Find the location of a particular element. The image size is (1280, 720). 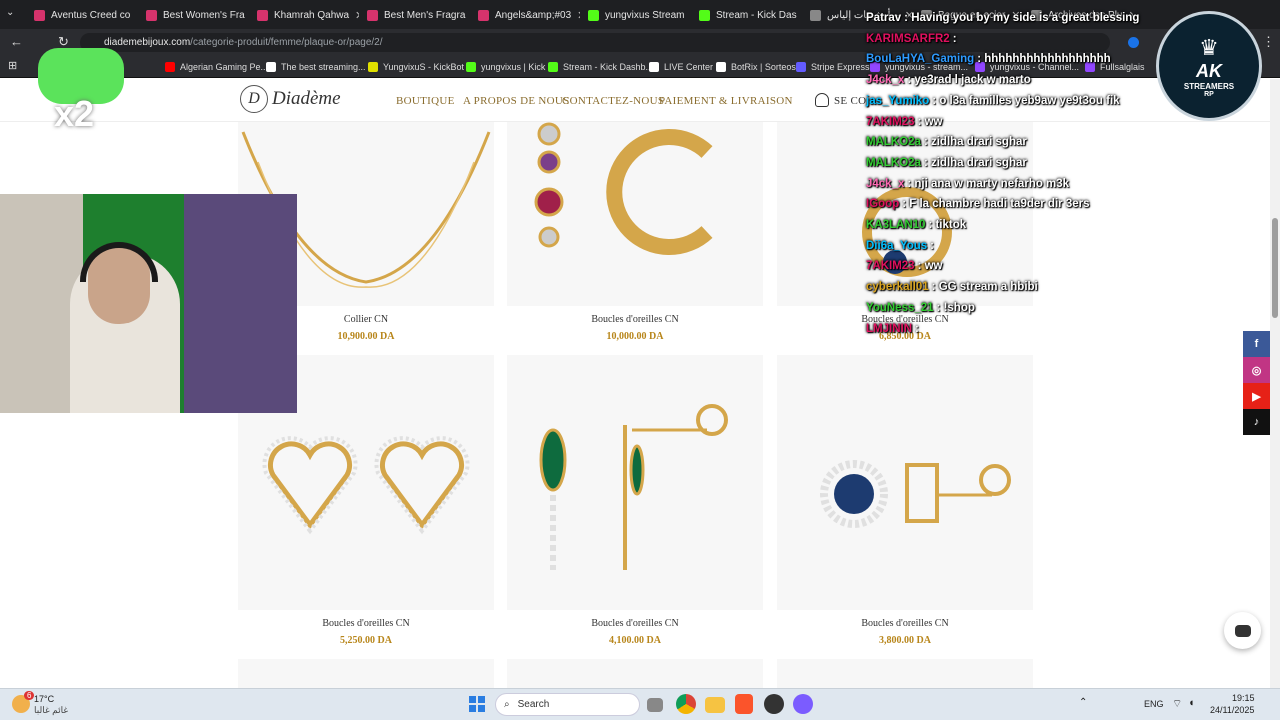

browser-tab: Best Women's Fra✕ is located at coordinates (194, 15).